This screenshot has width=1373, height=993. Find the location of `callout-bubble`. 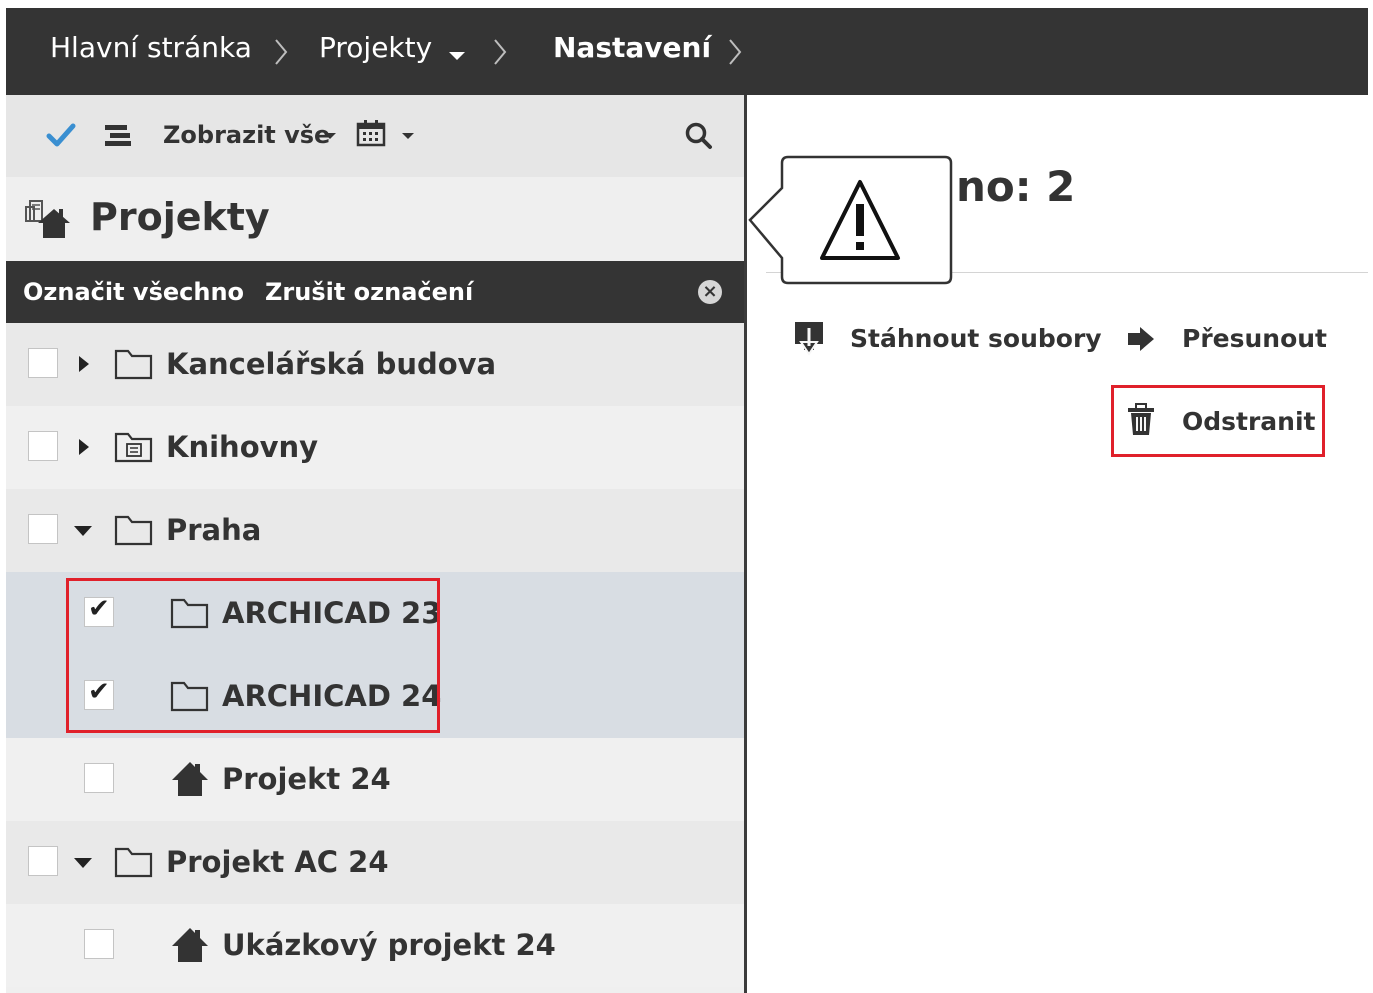

callout-bubble is located at coordinates (850, 220).